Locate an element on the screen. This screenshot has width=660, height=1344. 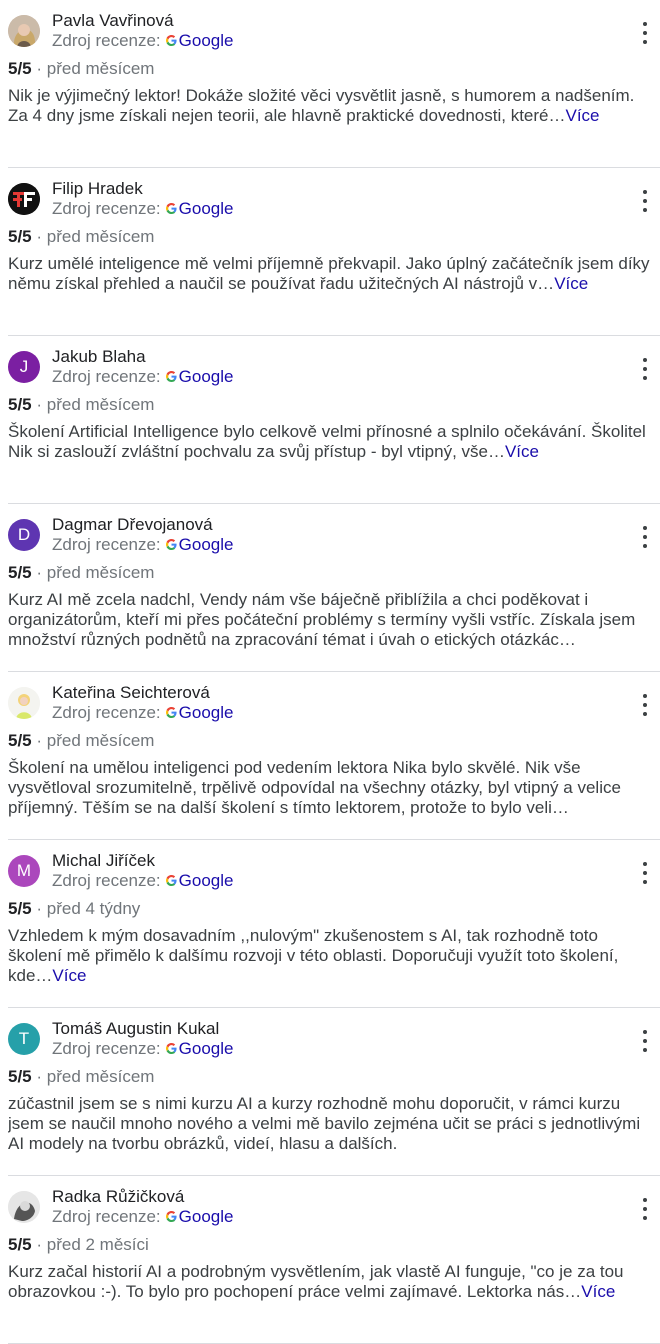
review-rating-line: 5/5 · před 4 týdny is located at coordinates (74, 909).